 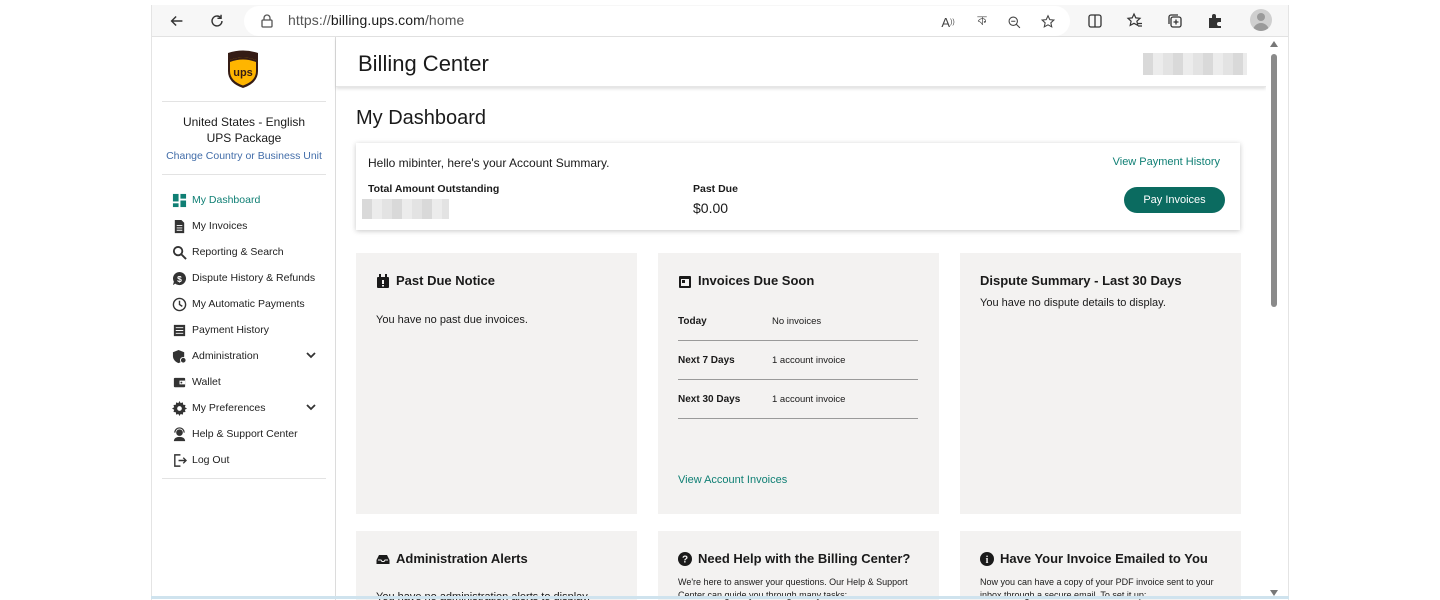 What do you see at coordinates (177, 21) in the screenshot?
I see `back-icon` at bounding box center [177, 21].